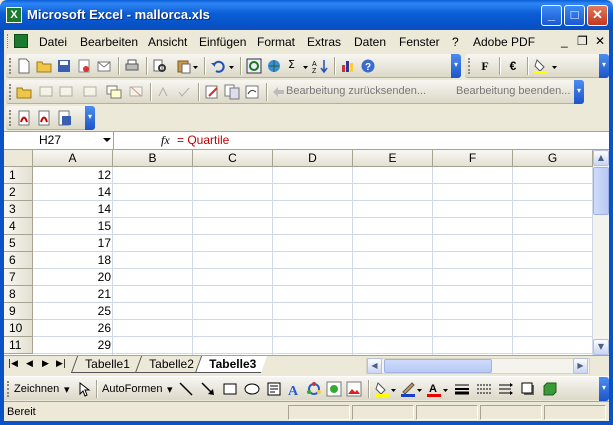  Describe the element at coordinates (324, 42) in the screenshot. I see `menu-extras: Extras` at that location.